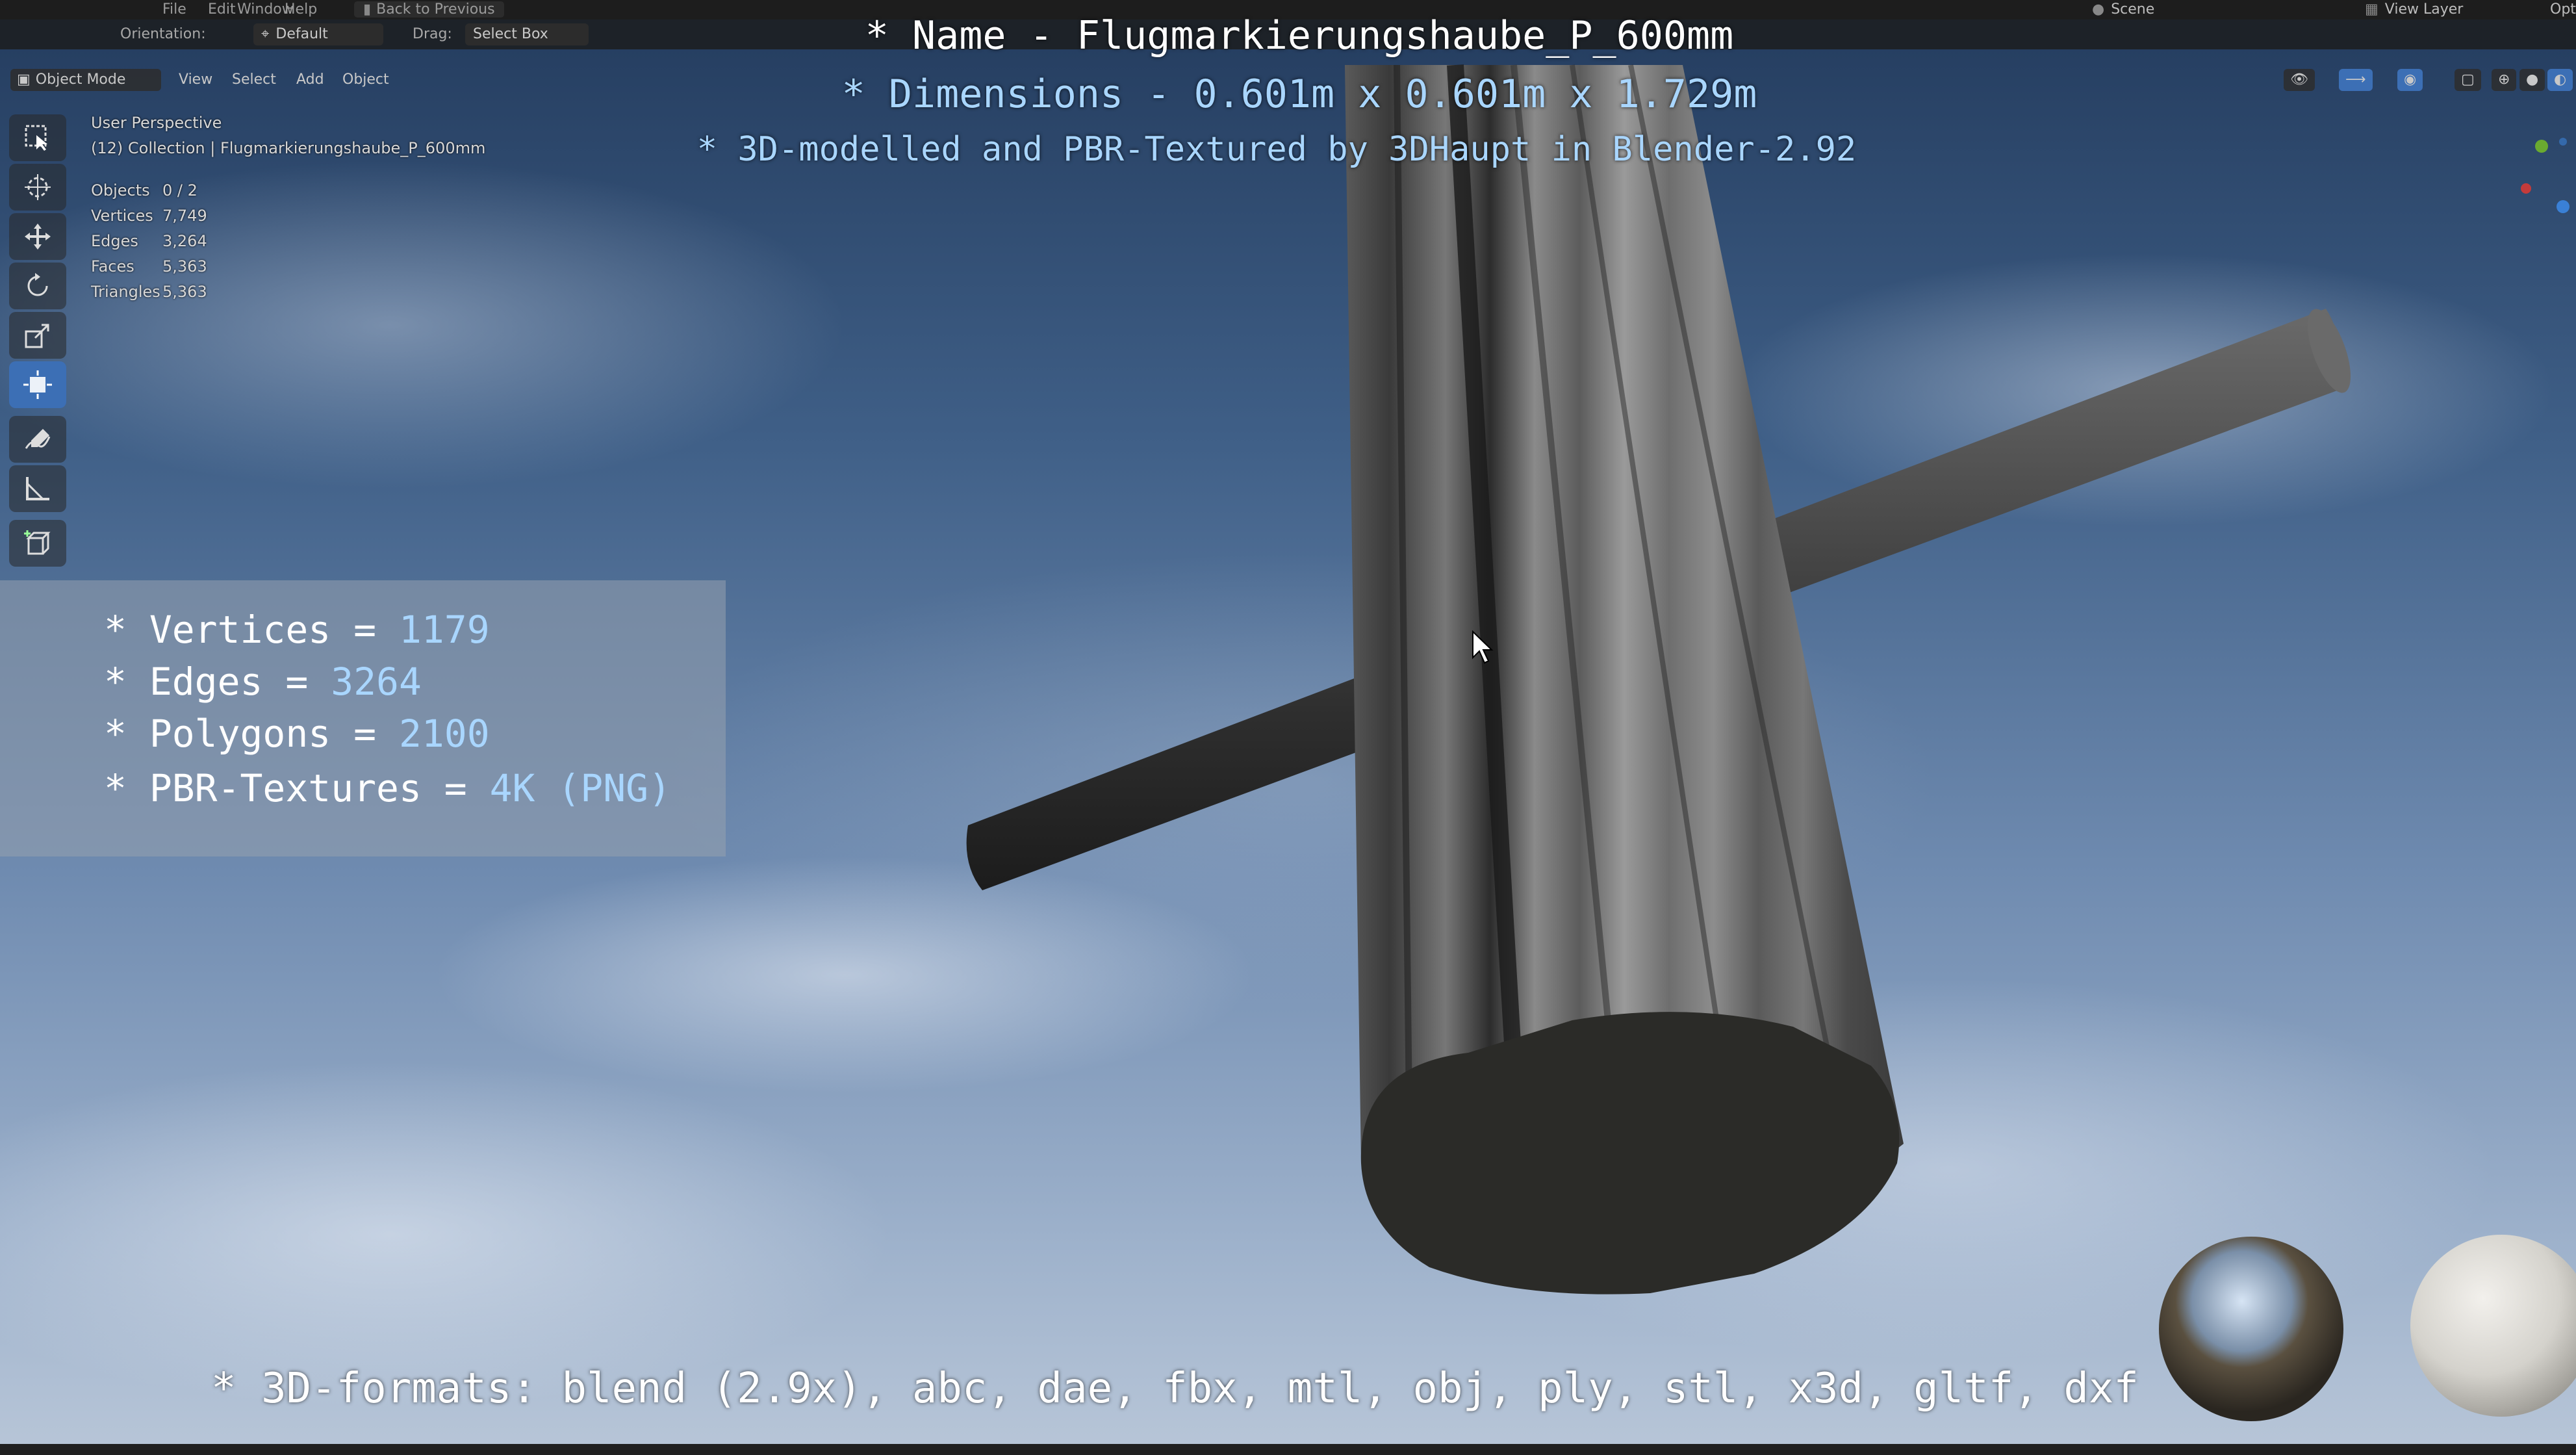 The image size is (2576, 1455). Describe the element at coordinates (251, 734) in the screenshot. I see `info-label: * Polygons =` at that location.